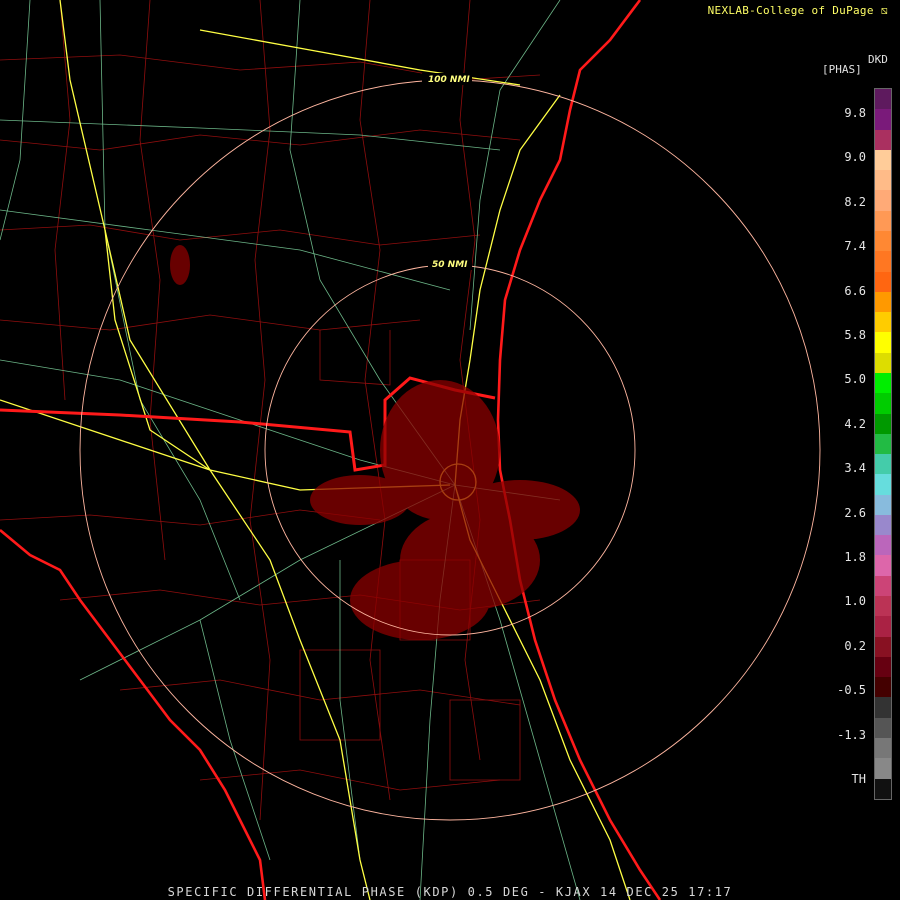 The height and width of the screenshot is (900, 900). I want to click on nexlab-logo-icon: ⧅, so click(880, 10).